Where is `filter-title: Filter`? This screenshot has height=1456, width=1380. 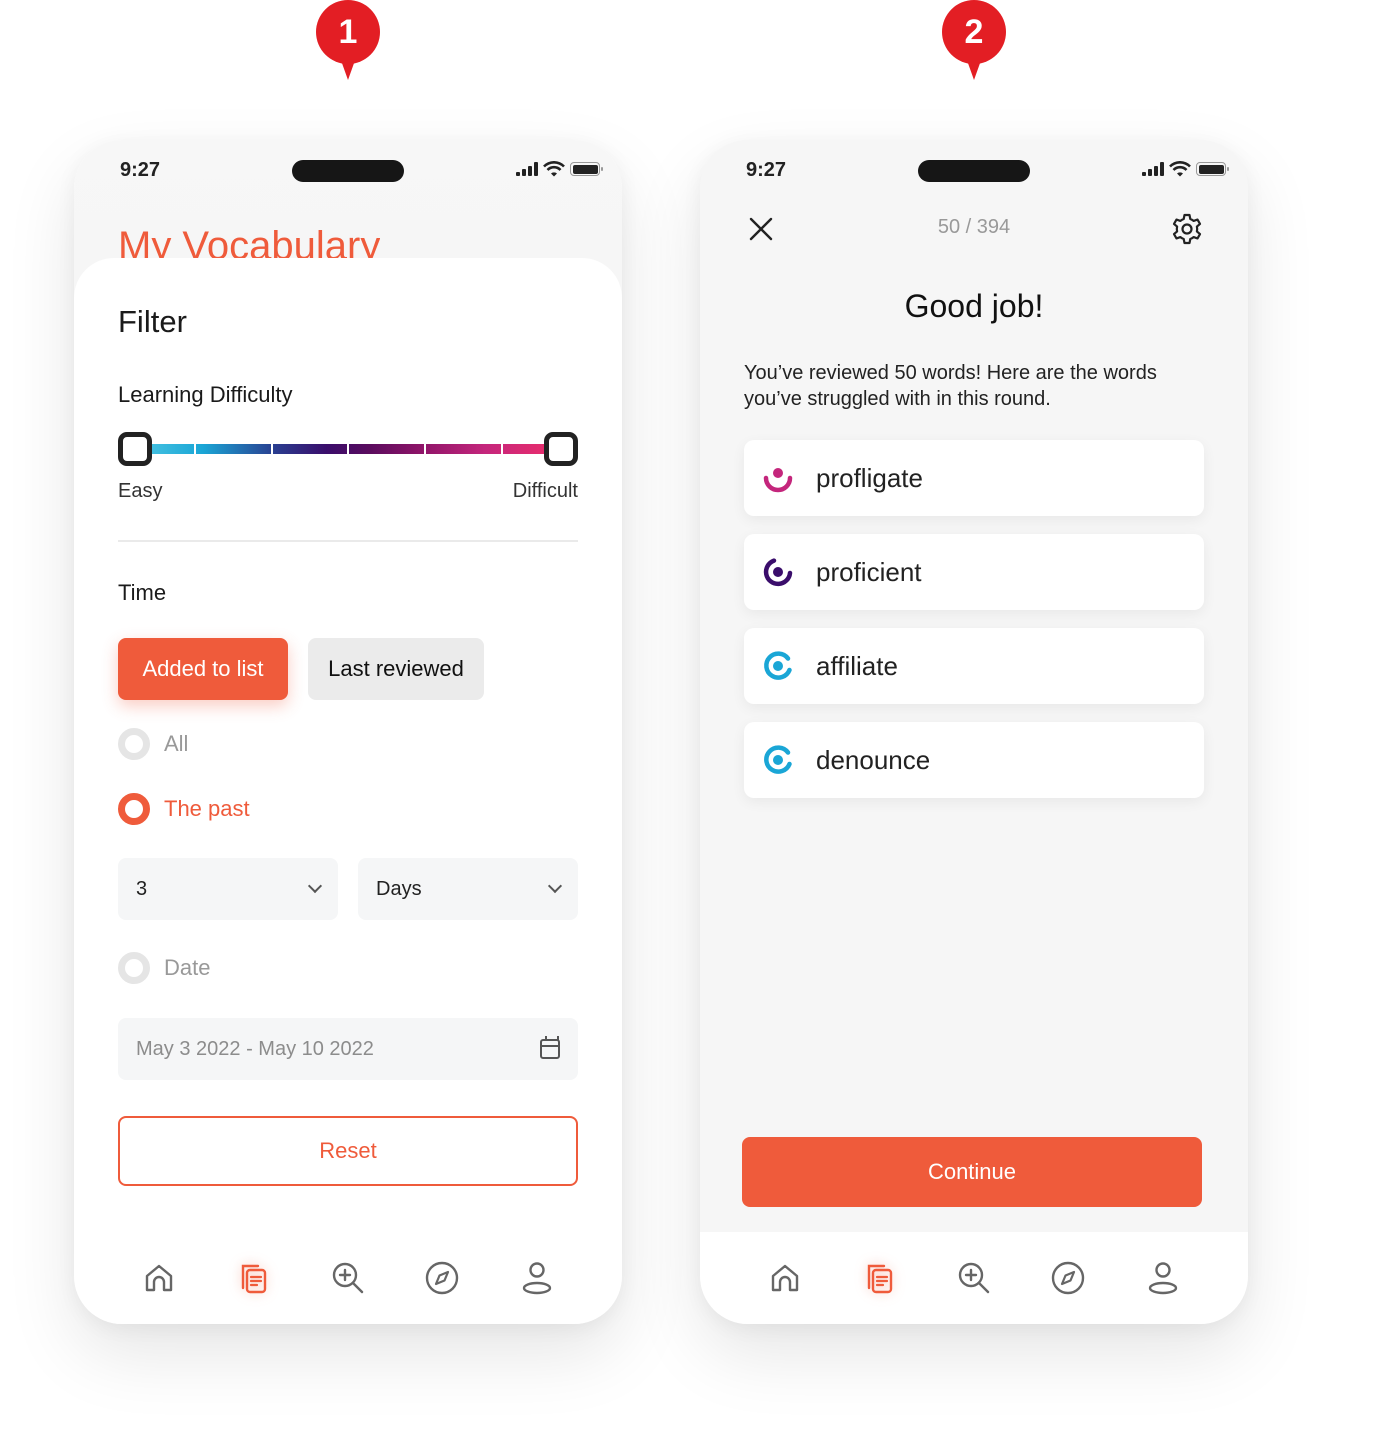 filter-title: Filter is located at coordinates (152, 321).